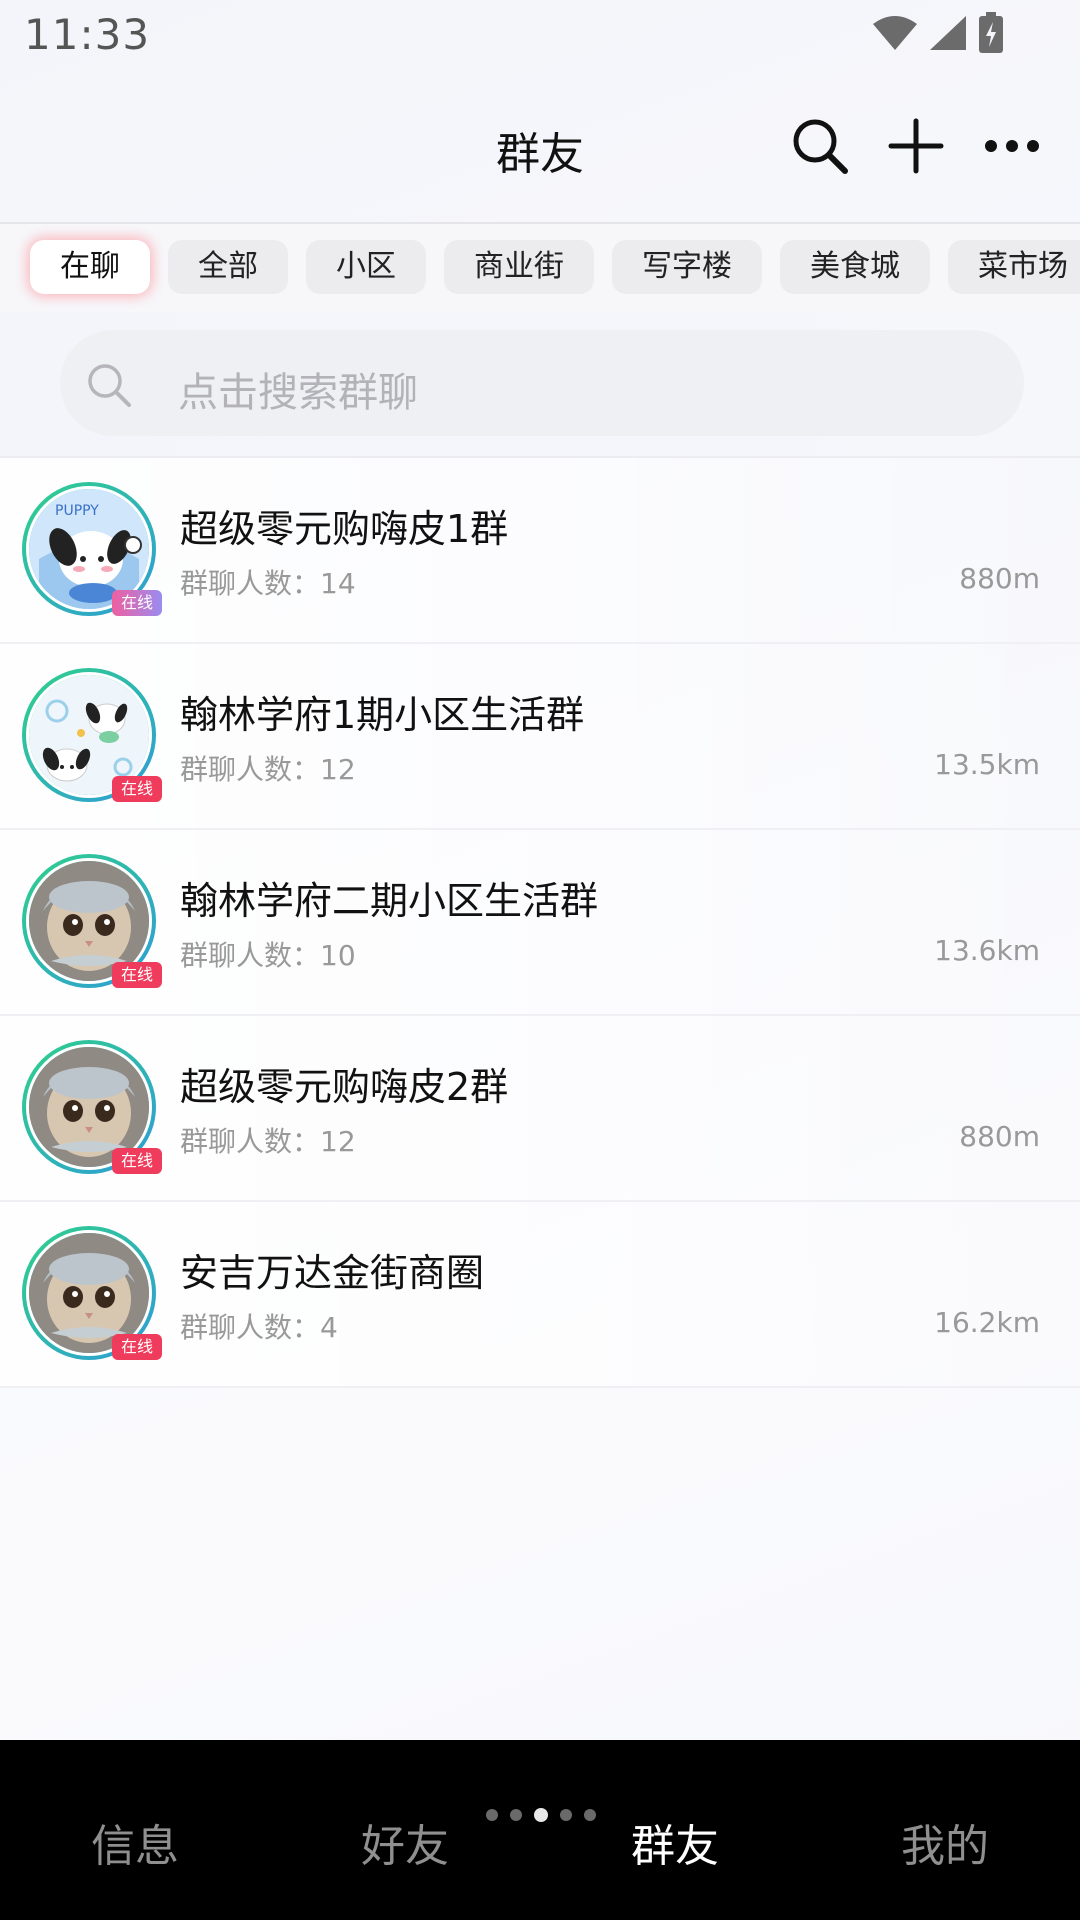  What do you see at coordinates (109, 385) in the screenshot?
I see `search-field-icon` at bounding box center [109, 385].